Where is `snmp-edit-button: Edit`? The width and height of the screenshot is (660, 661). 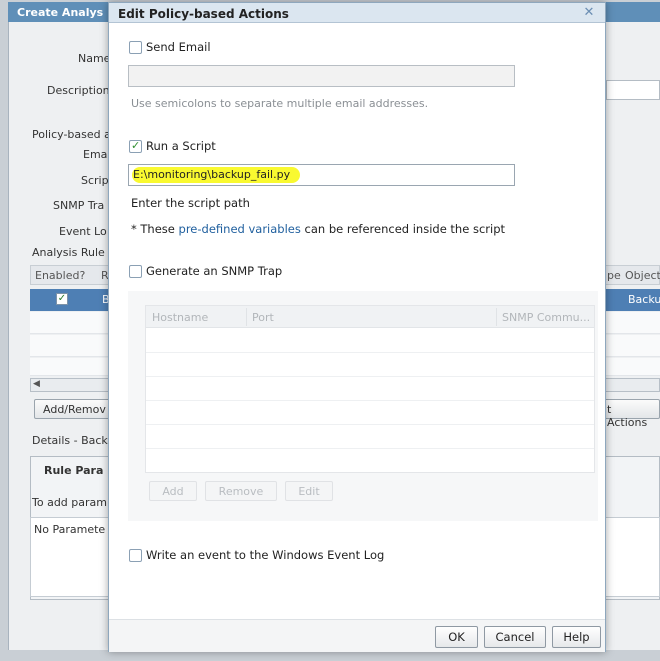
snmp-edit-button: Edit is located at coordinates (309, 491).